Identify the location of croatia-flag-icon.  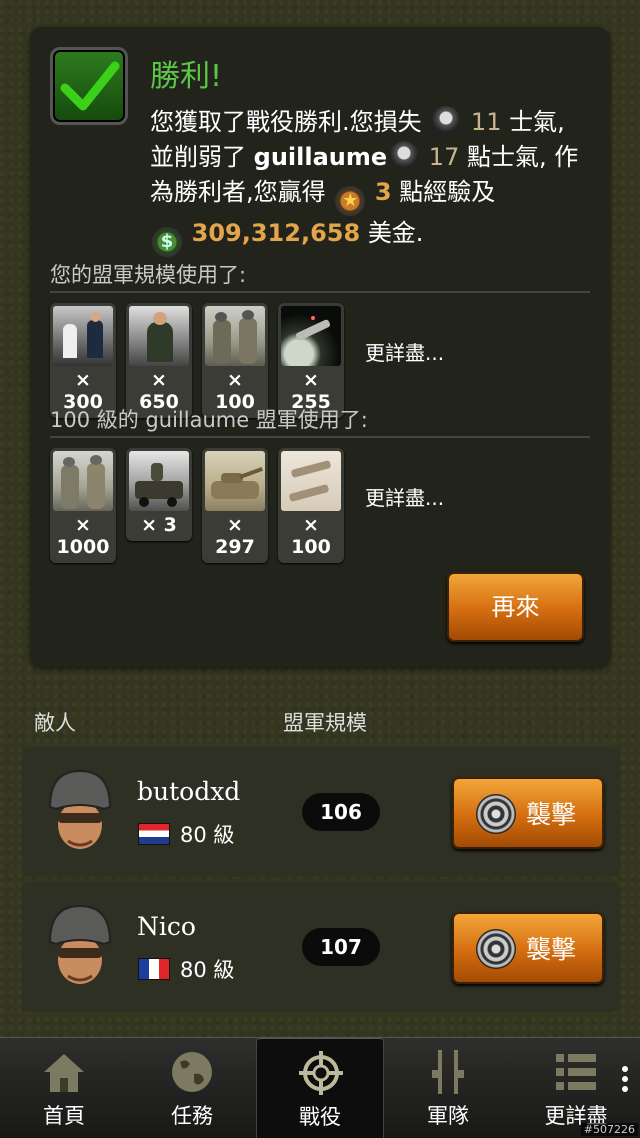
(154, 834).